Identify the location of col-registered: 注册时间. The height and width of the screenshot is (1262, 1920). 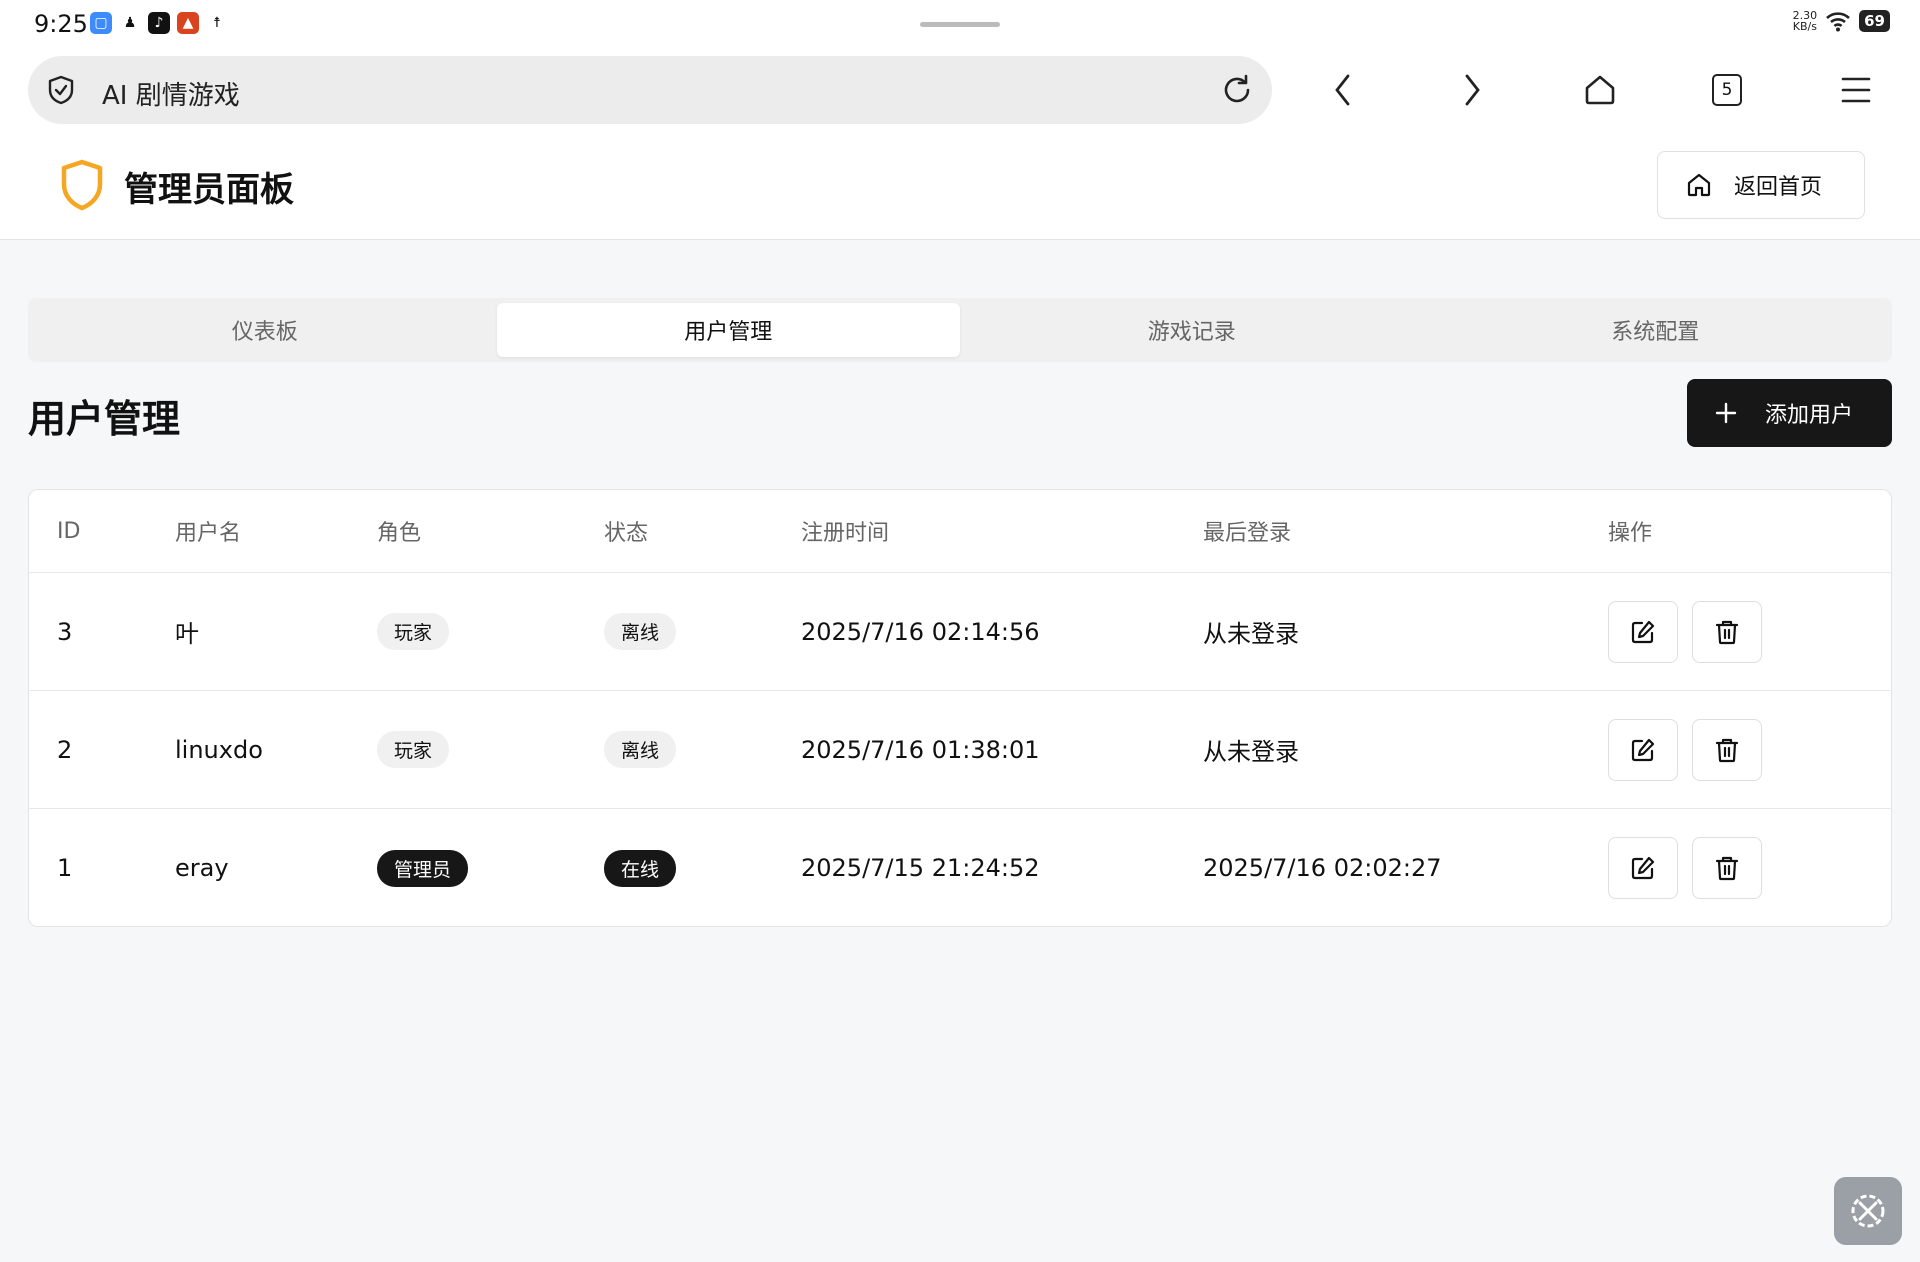
(845, 533).